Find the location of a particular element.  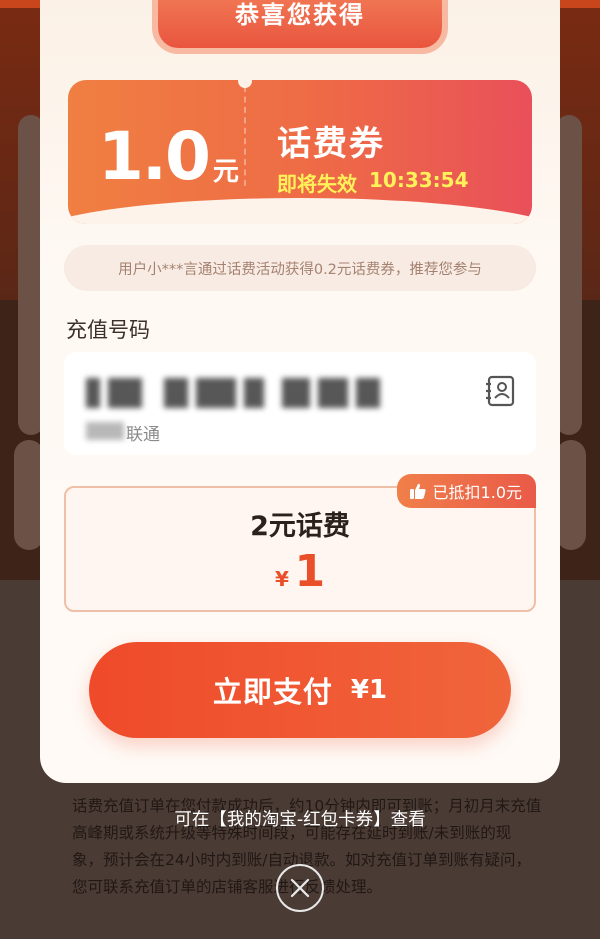

coupon-amount: 1.0 元 is located at coordinates (168, 157).